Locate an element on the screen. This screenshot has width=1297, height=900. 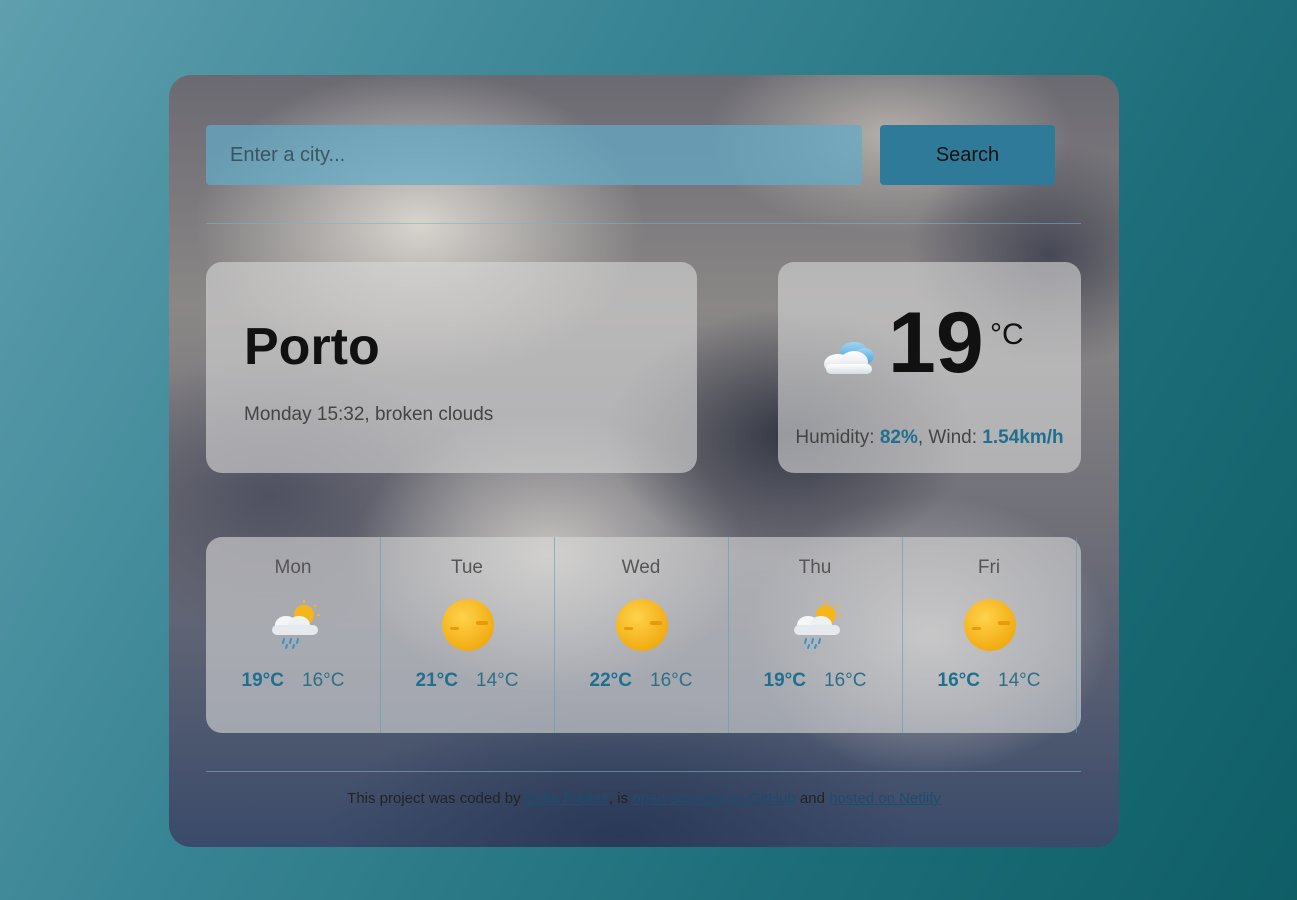
forecast-day: Fri 16°C 14°C is located at coordinates (989, 635).